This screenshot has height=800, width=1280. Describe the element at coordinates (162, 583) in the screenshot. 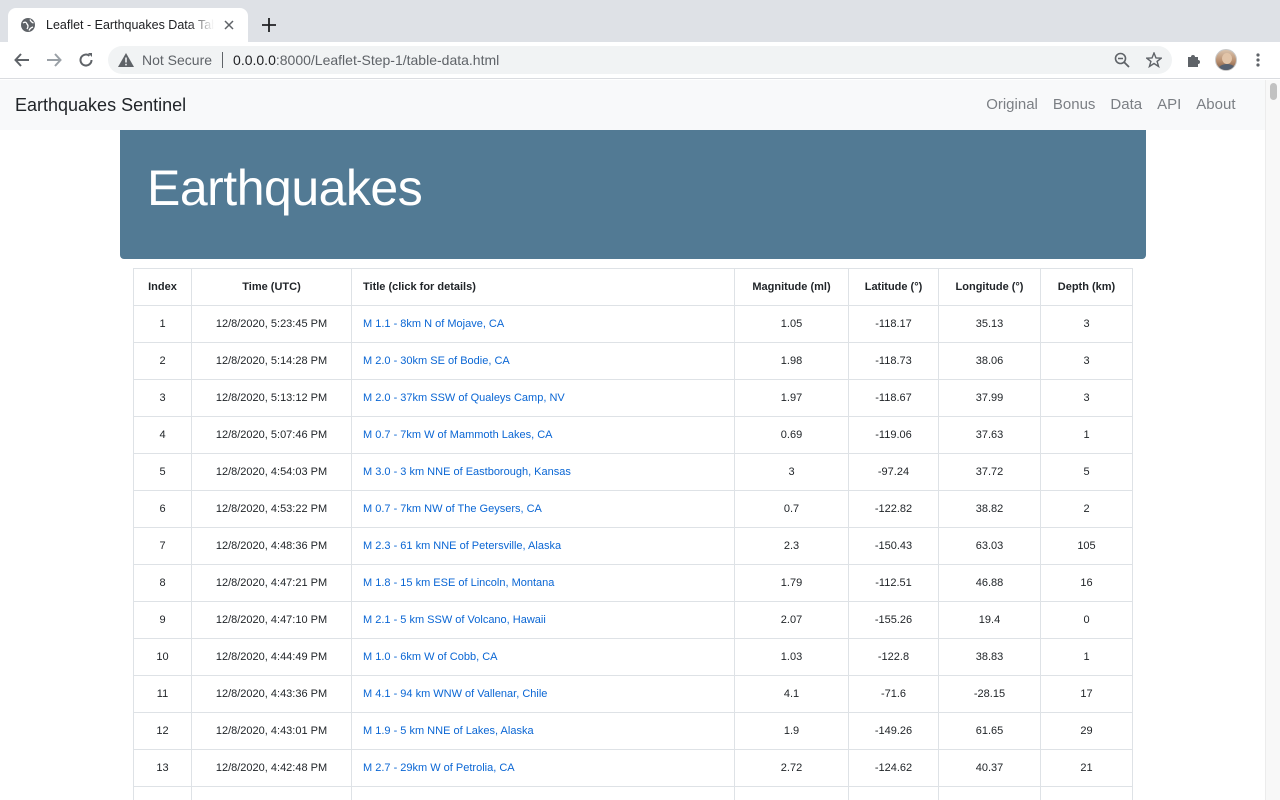

I see `cell-index: 8` at that location.